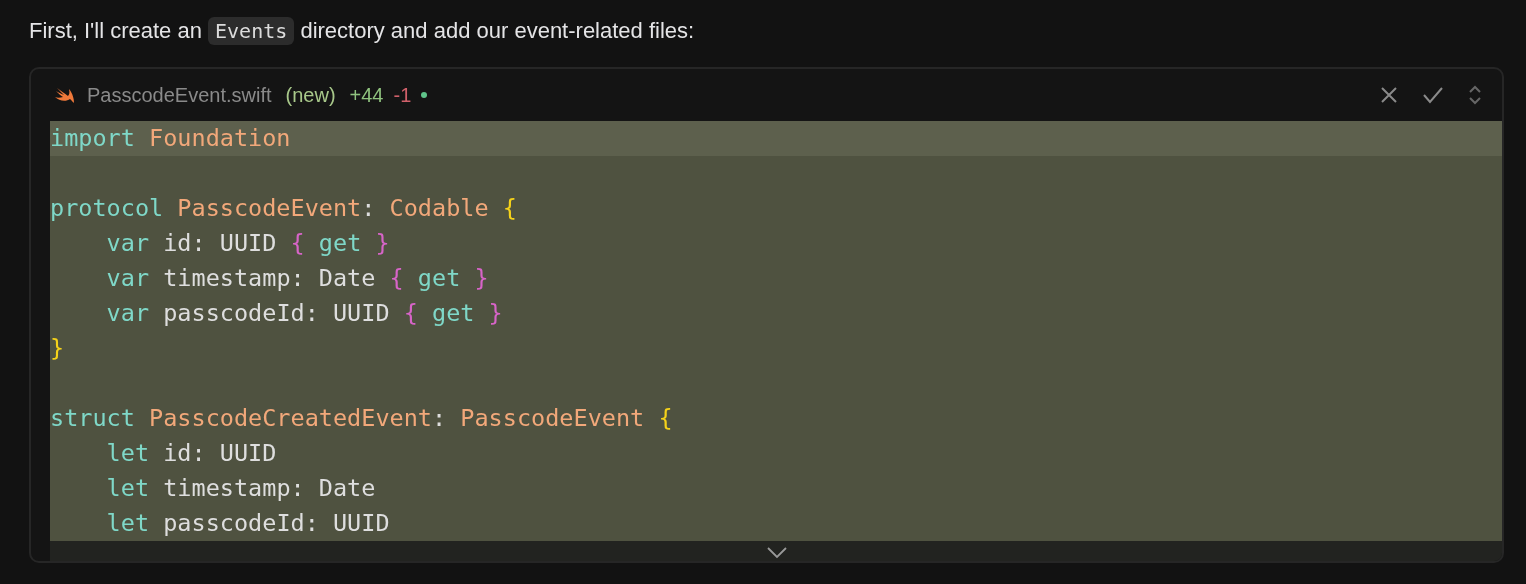  I want to click on file-name: PasscodeEvent.swift, so click(179, 95).